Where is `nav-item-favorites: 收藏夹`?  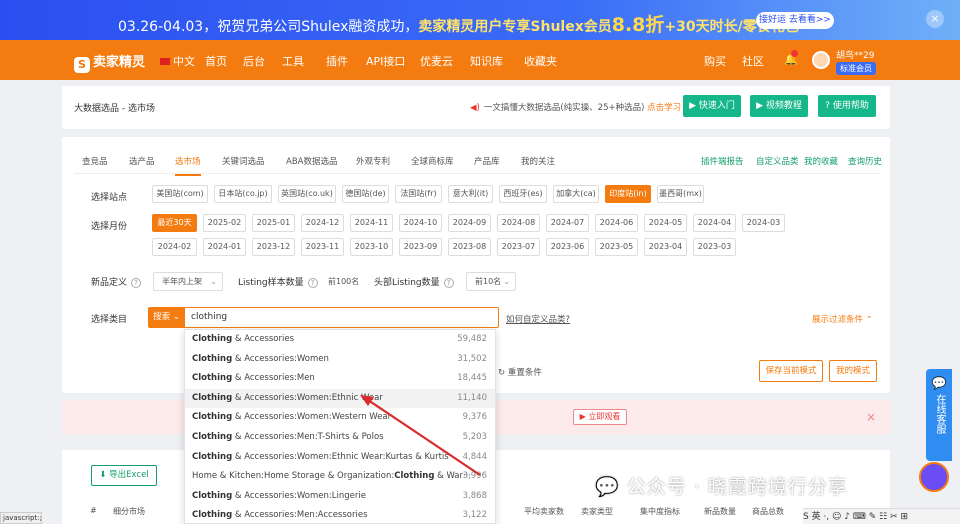 nav-item-favorites: 收藏夹 is located at coordinates (540, 61).